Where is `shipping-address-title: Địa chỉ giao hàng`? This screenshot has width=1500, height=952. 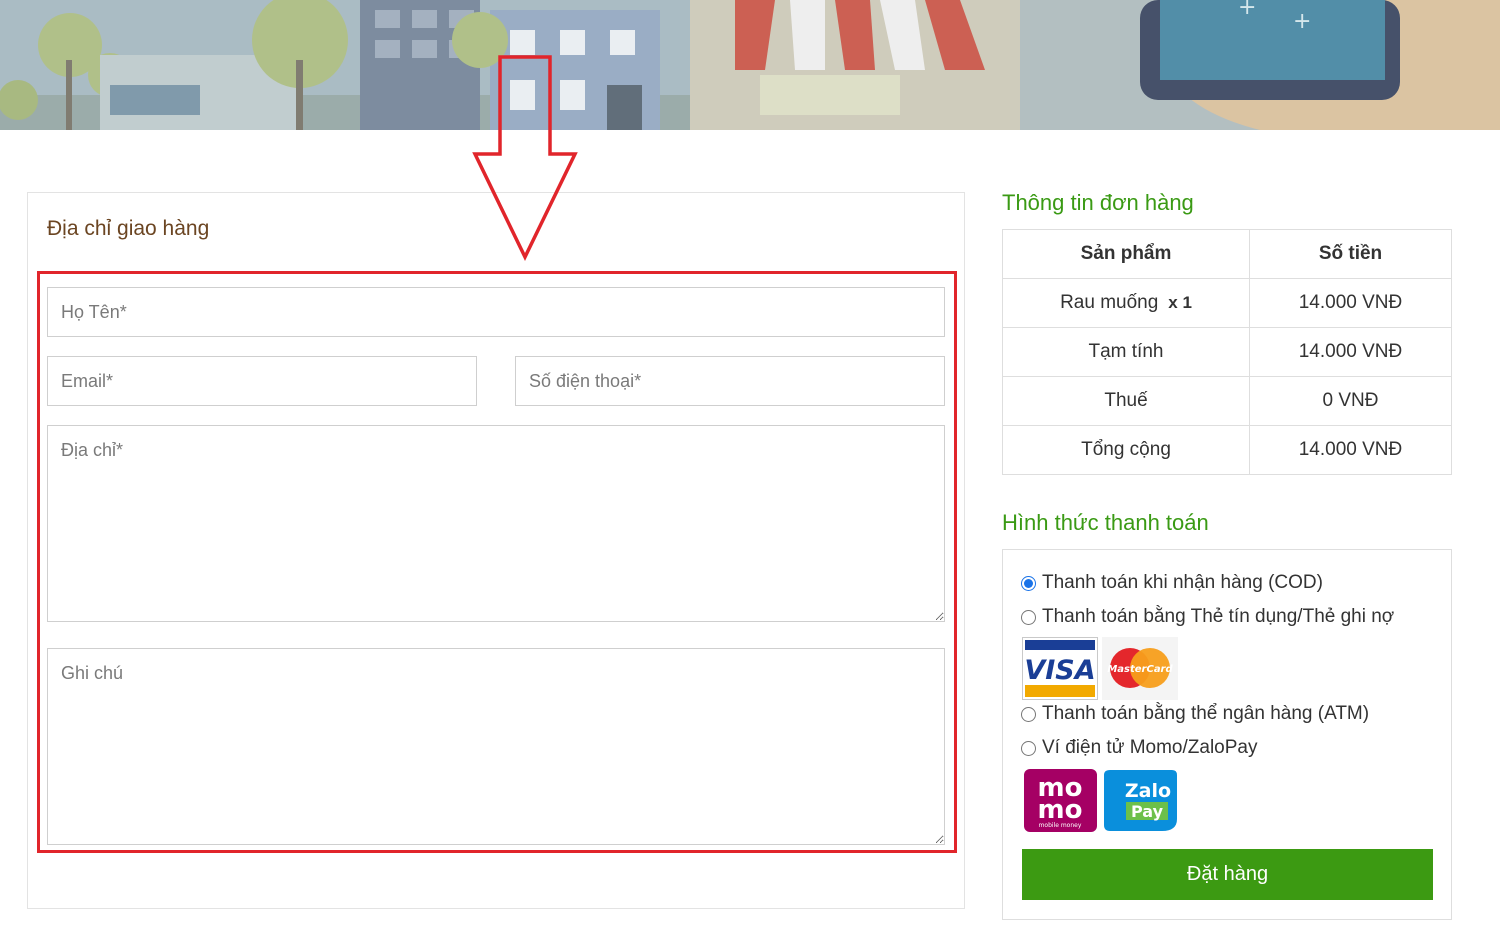 shipping-address-title: Địa chỉ giao hàng is located at coordinates (128, 228).